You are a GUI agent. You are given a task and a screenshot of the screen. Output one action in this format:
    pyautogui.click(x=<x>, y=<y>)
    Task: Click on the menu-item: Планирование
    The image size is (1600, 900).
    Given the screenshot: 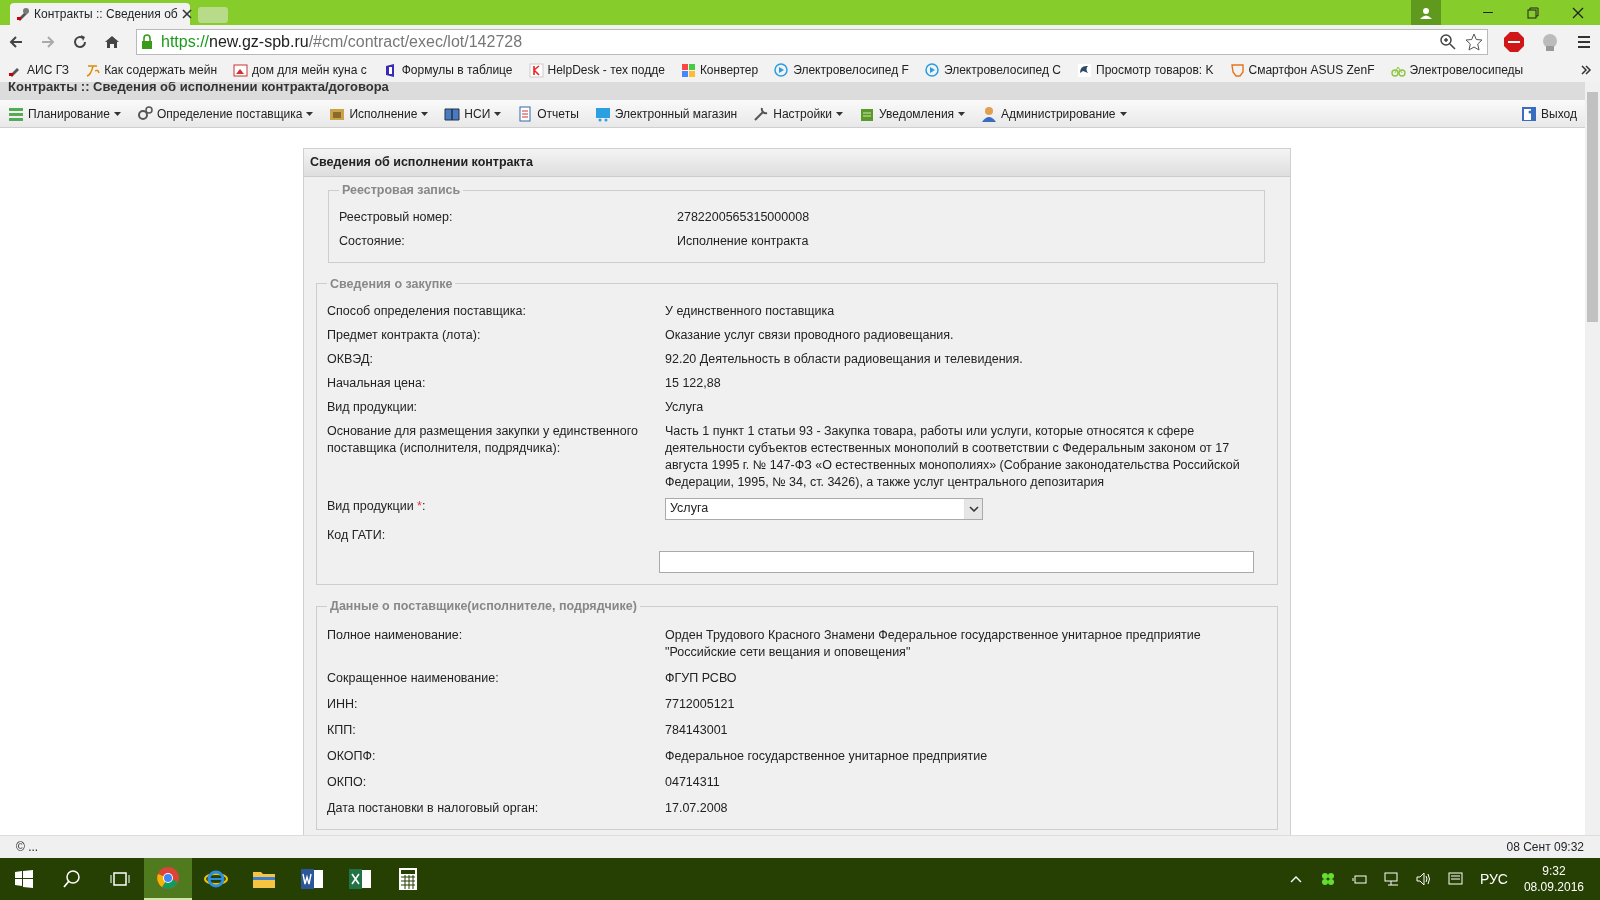 What is the action you would take?
    pyautogui.click(x=74, y=113)
    